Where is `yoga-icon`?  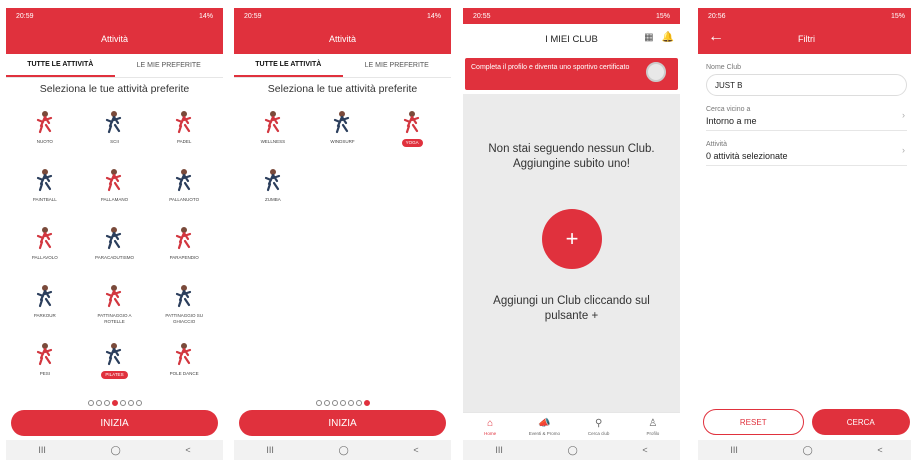
yoga-icon is located at coordinates (412, 121).